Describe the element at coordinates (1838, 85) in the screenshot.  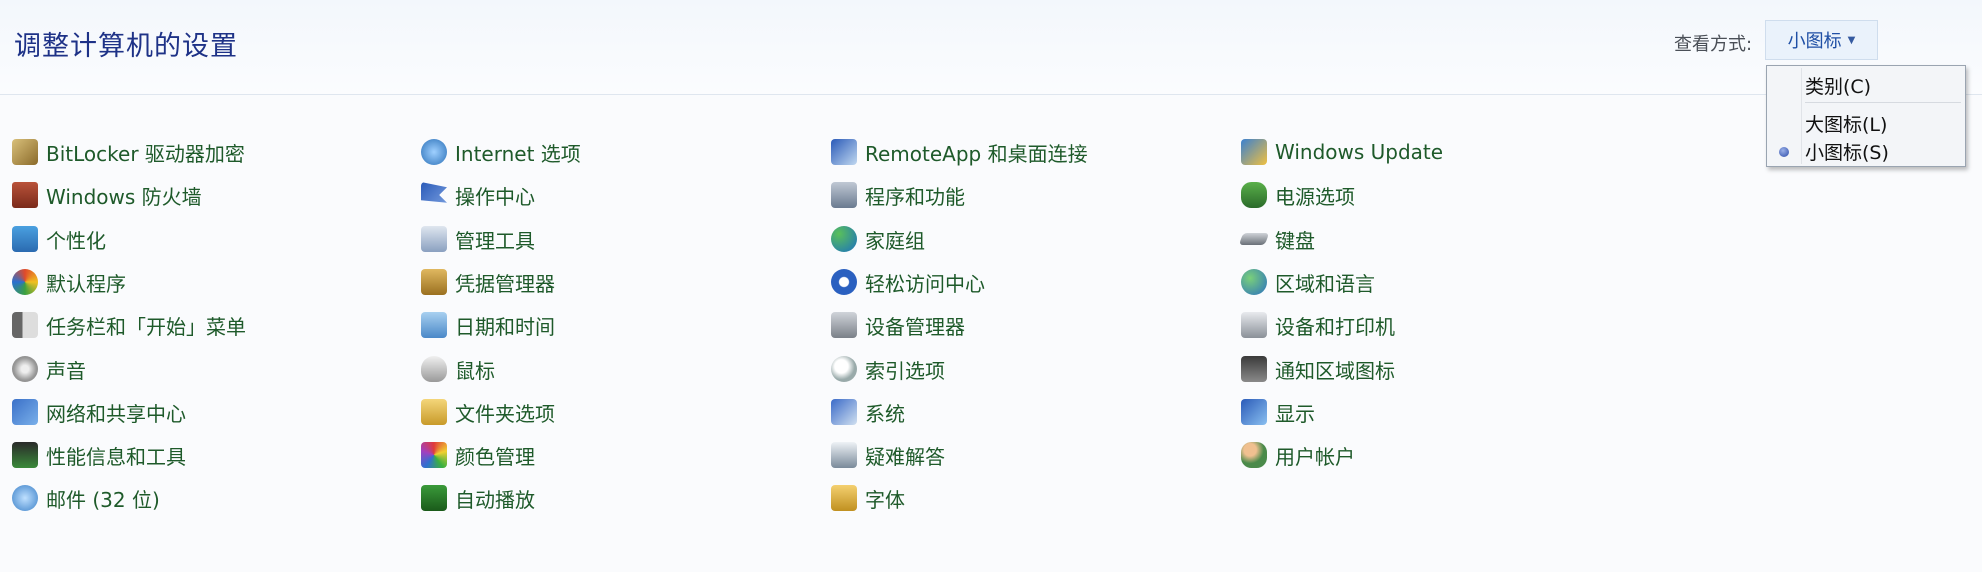
I see `menu-item-category: 类别(C)` at that location.